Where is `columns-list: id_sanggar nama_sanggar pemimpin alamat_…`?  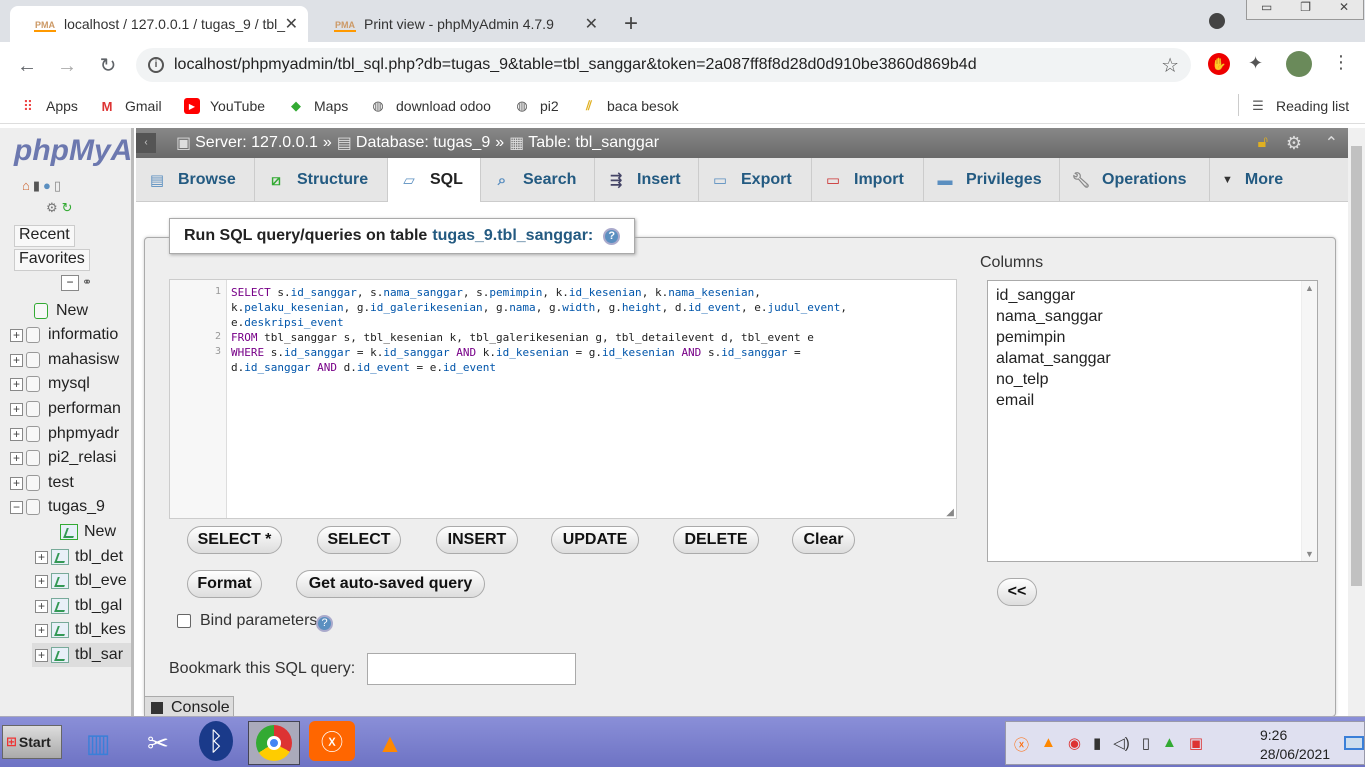
columns-list: id_sanggar nama_sanggar pemimpin alamat_… is located at coordinates (1152, 421).